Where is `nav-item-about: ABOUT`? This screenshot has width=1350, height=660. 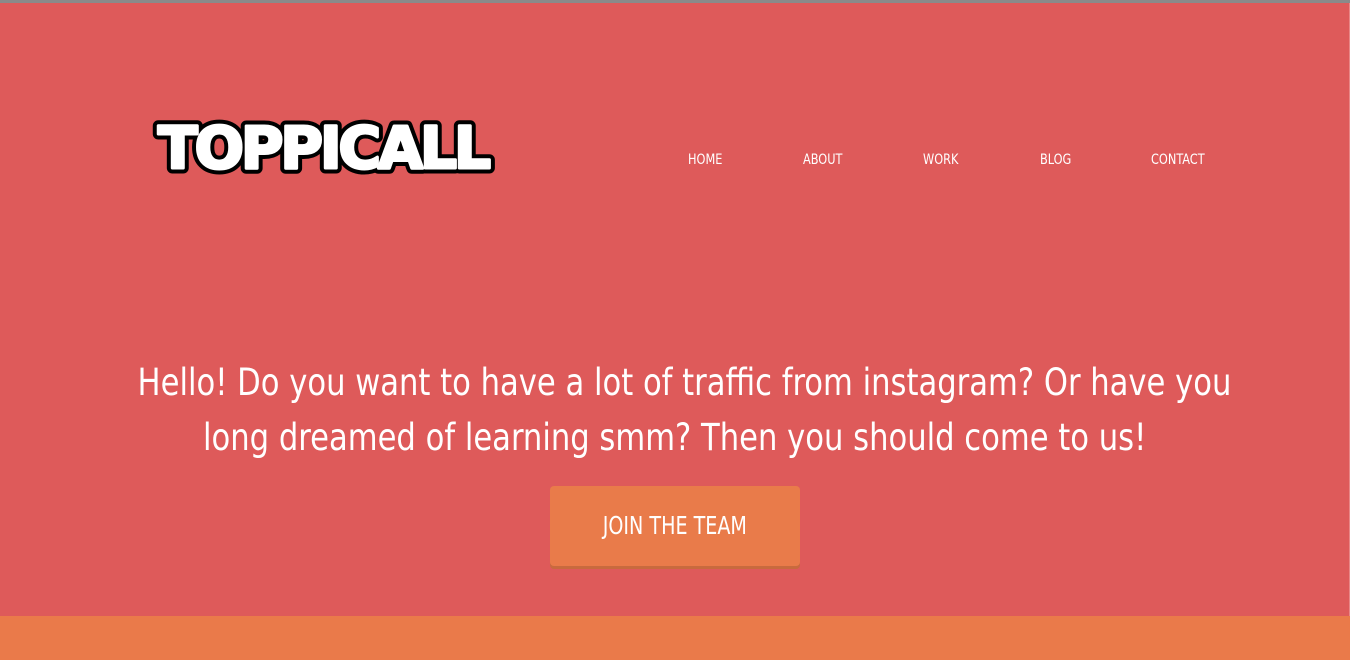 nav-item-about: ABOUT is located at coordinates (822, 160).